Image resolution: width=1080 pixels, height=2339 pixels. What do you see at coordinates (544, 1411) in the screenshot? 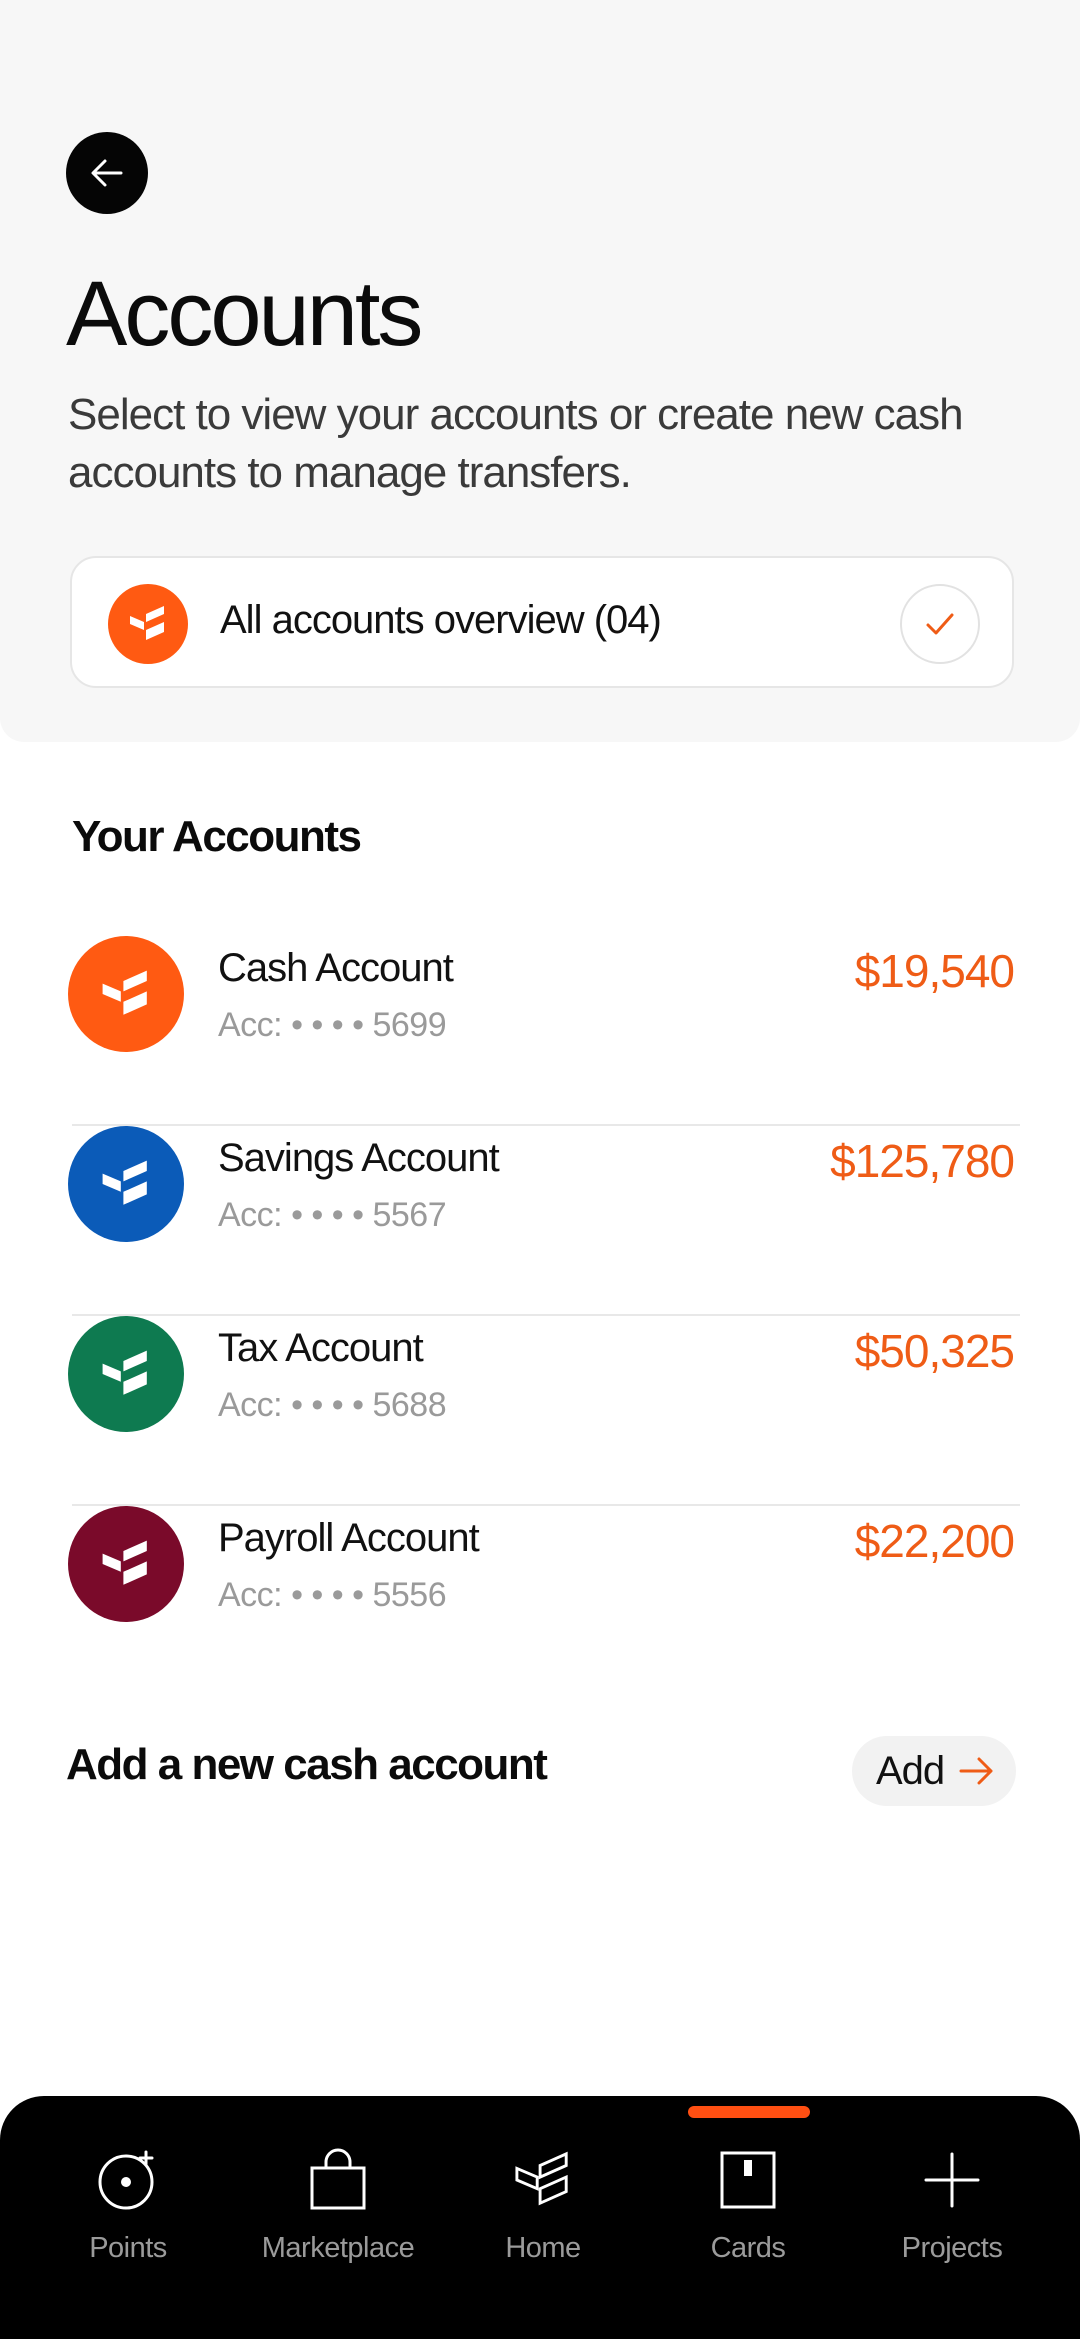
I see `account-row-tax: Tax Account Acc: • • • • 5688 $50,325` at bounding box center [544, 1411].